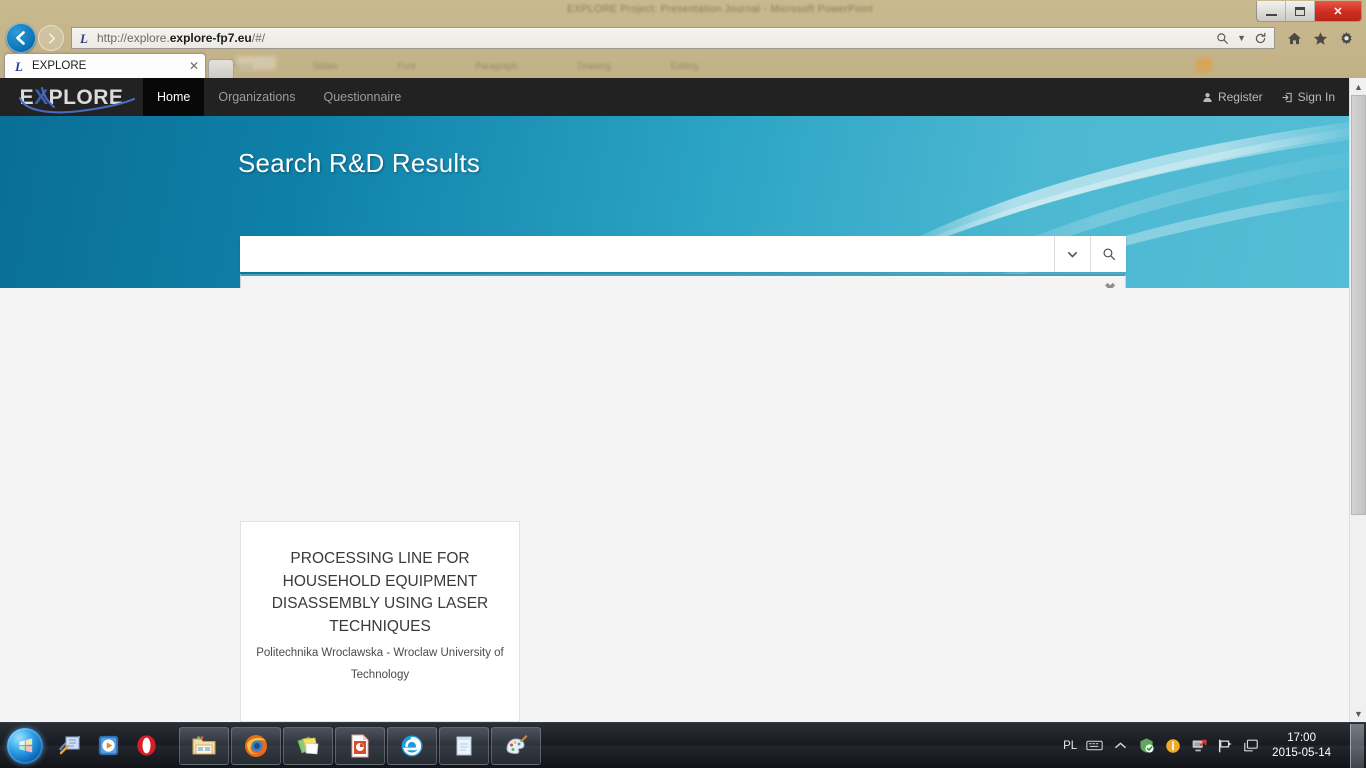 The width and height of the screenshot is (1366, 768). Describe the element at coordinates (1108, 254) in the screenshot. I see `search-submit-button` at that location.